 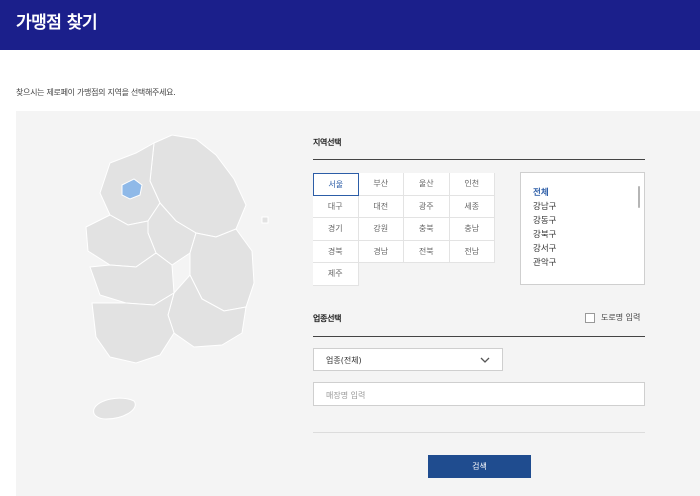 What do you see at coordinates (544, 235) in the screenshot?
I see `district-gangbuk: 강북구` at bounding box center [544, 235].